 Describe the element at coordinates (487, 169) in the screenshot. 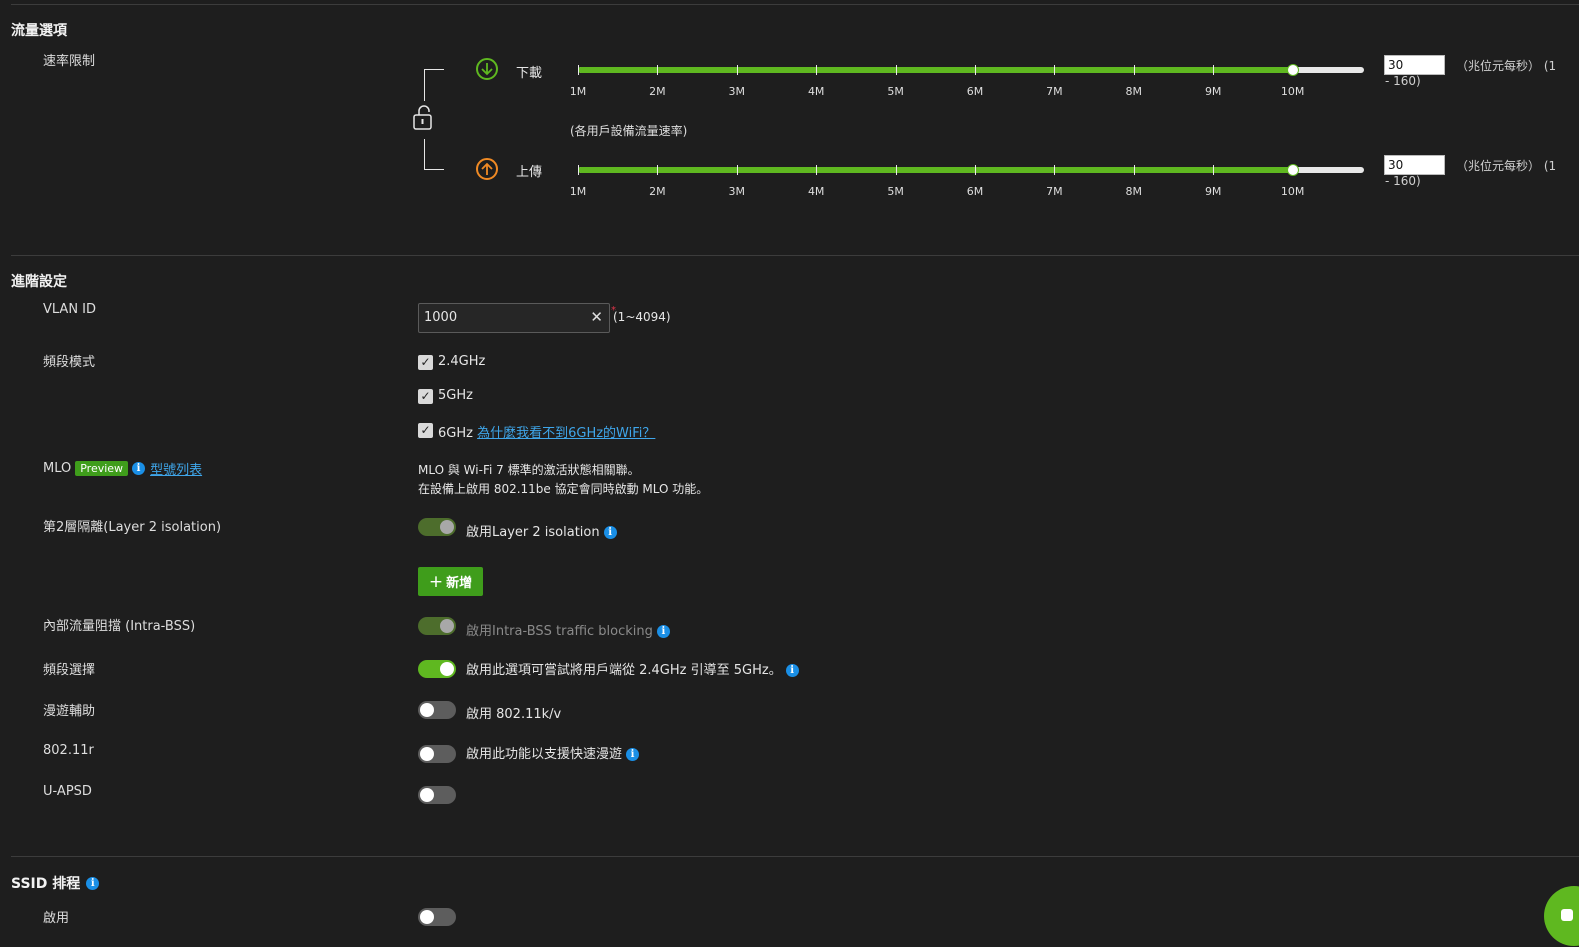

I see `upload-arrow-icon` at that location.